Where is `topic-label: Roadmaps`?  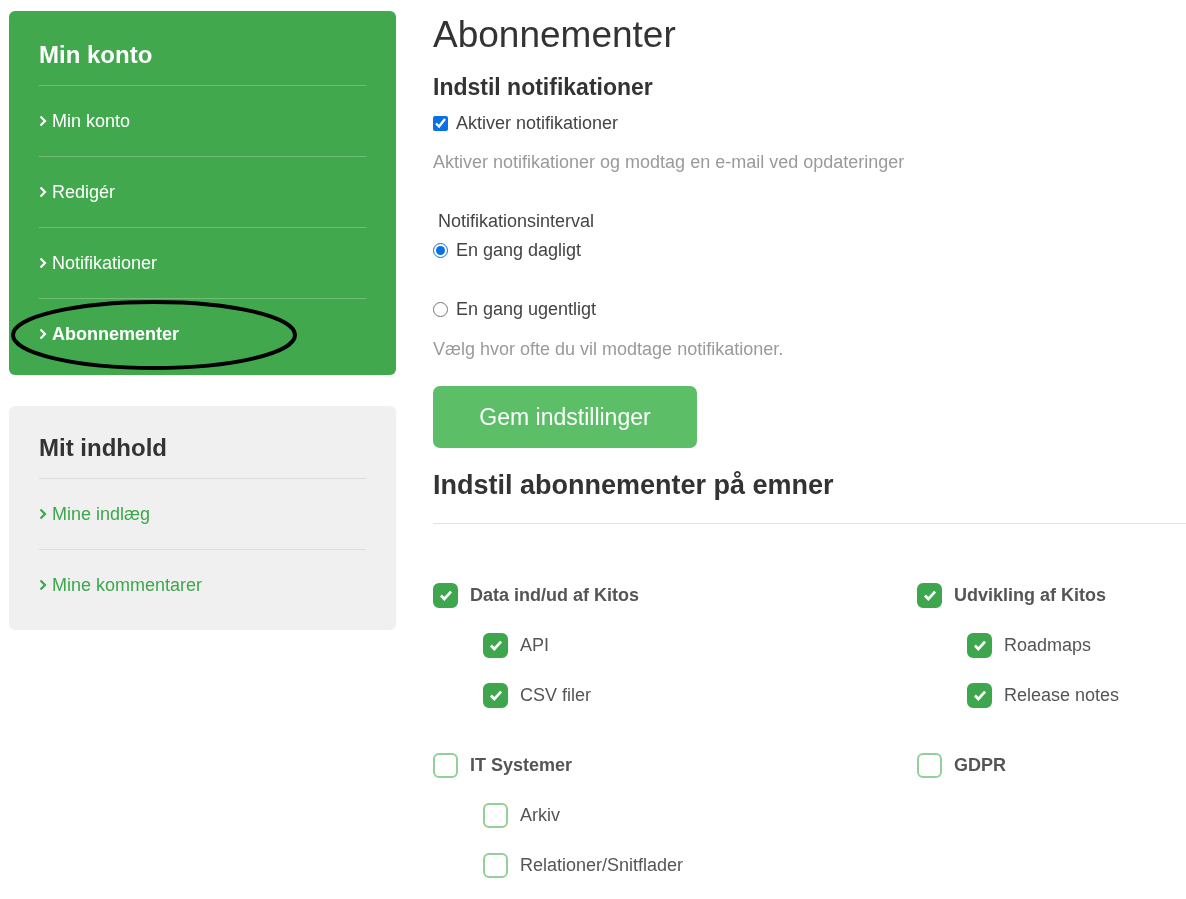
topic-label: Roadmaps is located at coordinates (1048, 645).